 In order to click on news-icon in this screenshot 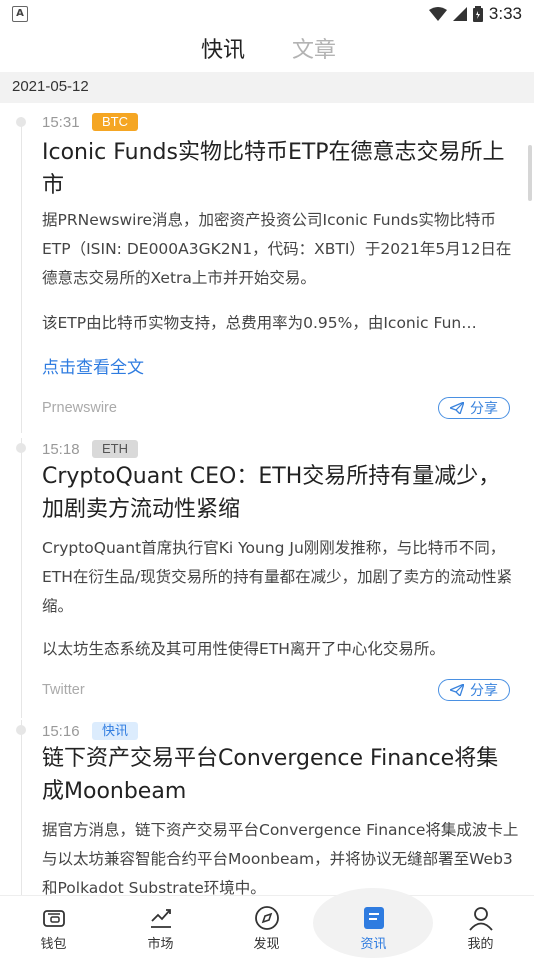, I will do `click(373, 918)`.